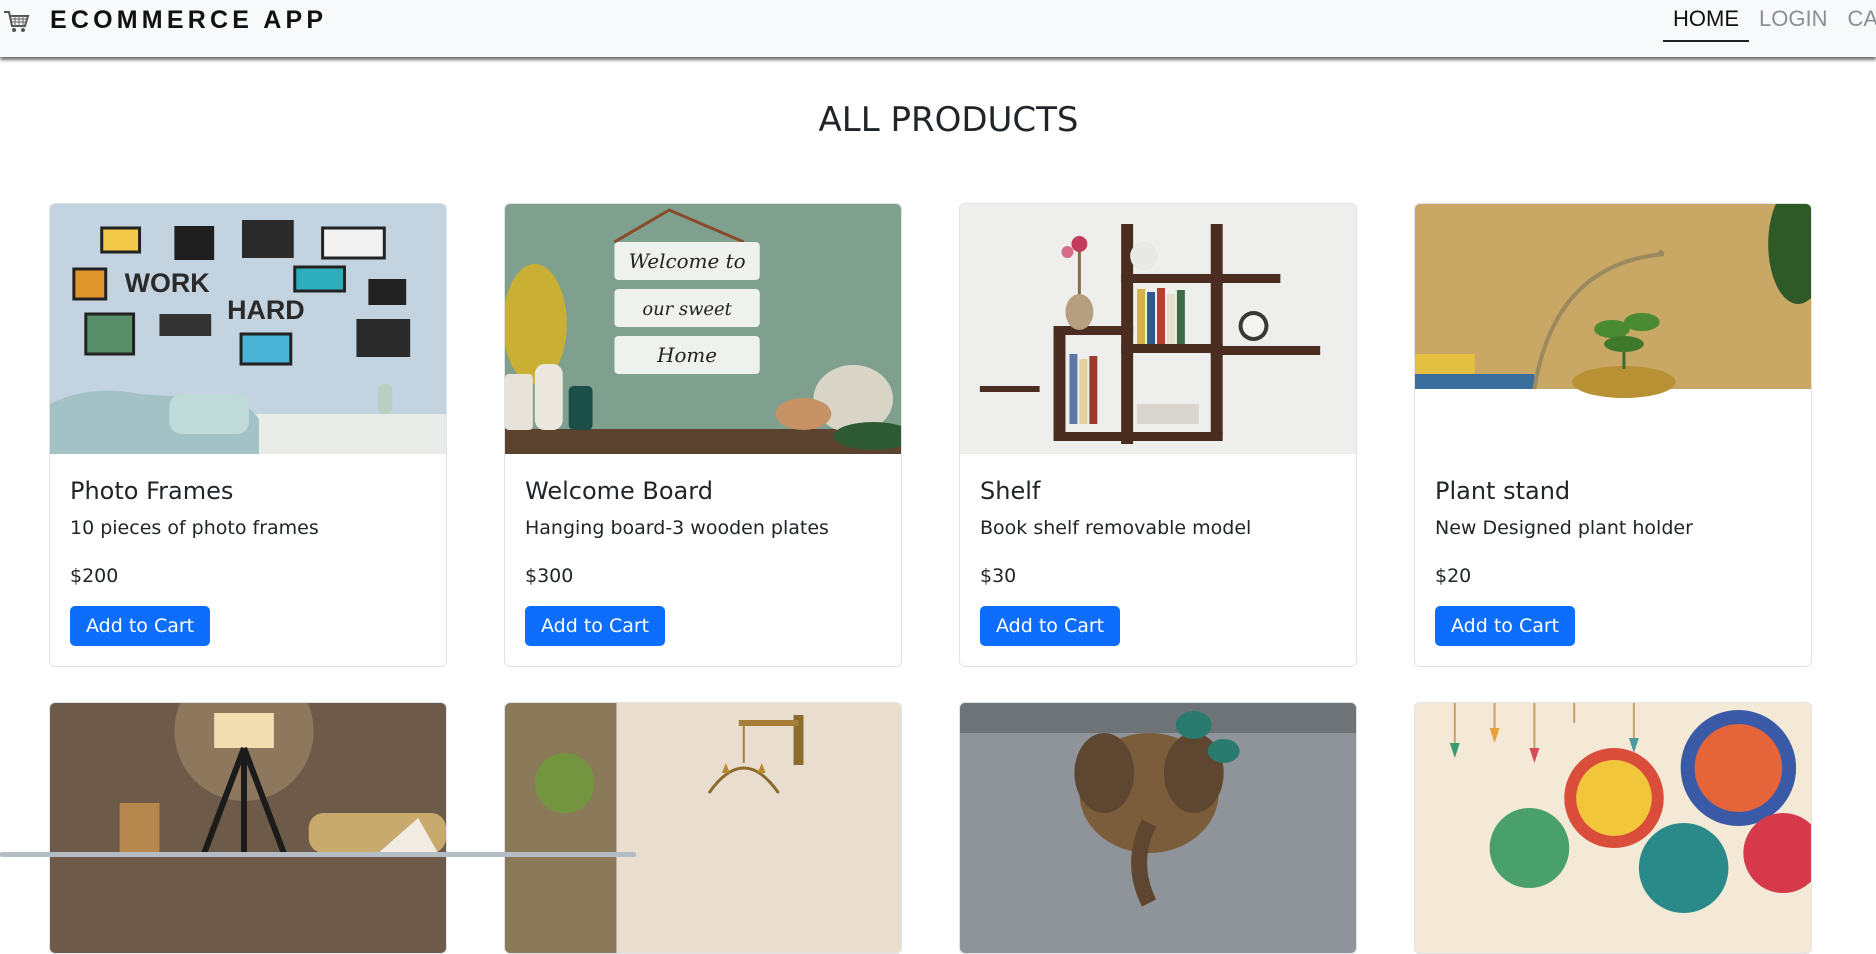 The width and height of the screenshot is (1876, 954). Describe the element at coordinates (998, 576) in the screenshot. I see `product-price: $30` at that location.